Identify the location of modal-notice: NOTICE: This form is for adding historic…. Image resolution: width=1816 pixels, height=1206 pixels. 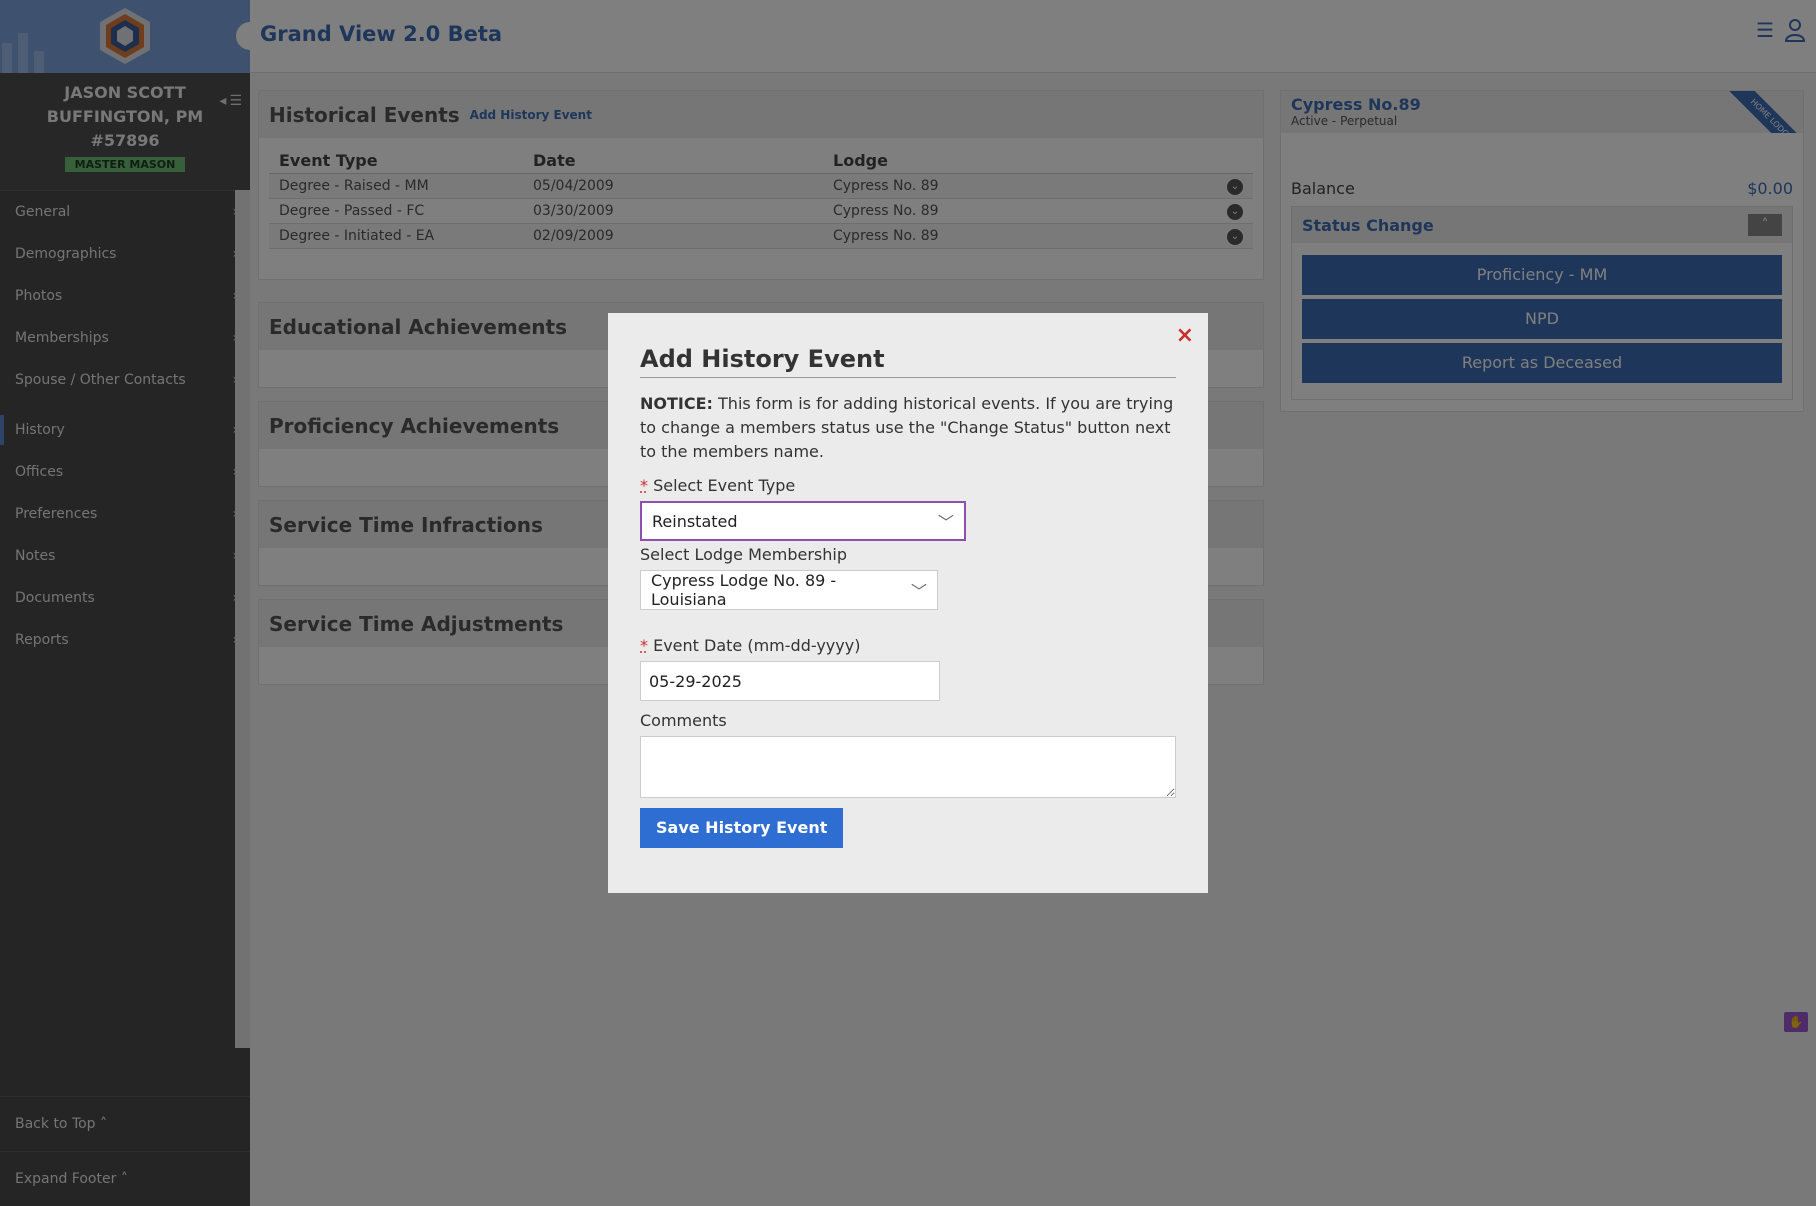
(908, 428).